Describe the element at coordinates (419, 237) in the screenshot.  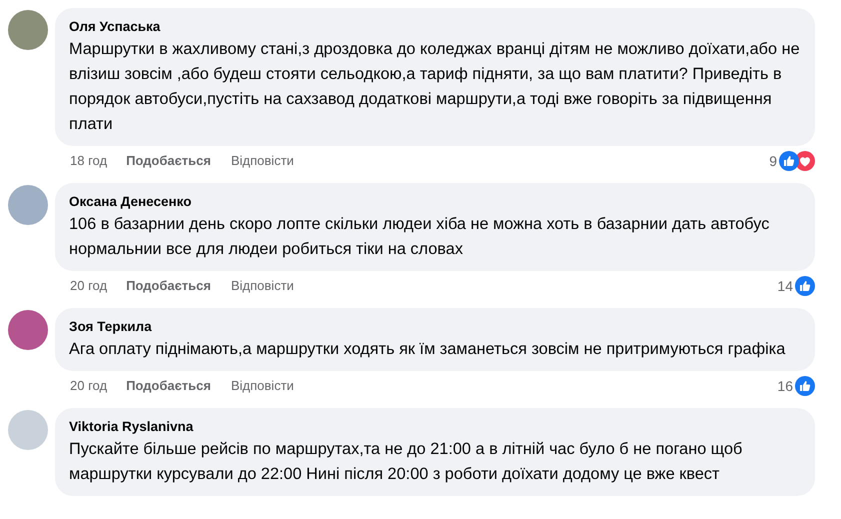
I see `comment-text: 106 в базарнии день скоро лопте скільки людеи хіба не можна хоть в базарнии дать автобус нормальнии все для людеи робиться тіки на словах` at that location.